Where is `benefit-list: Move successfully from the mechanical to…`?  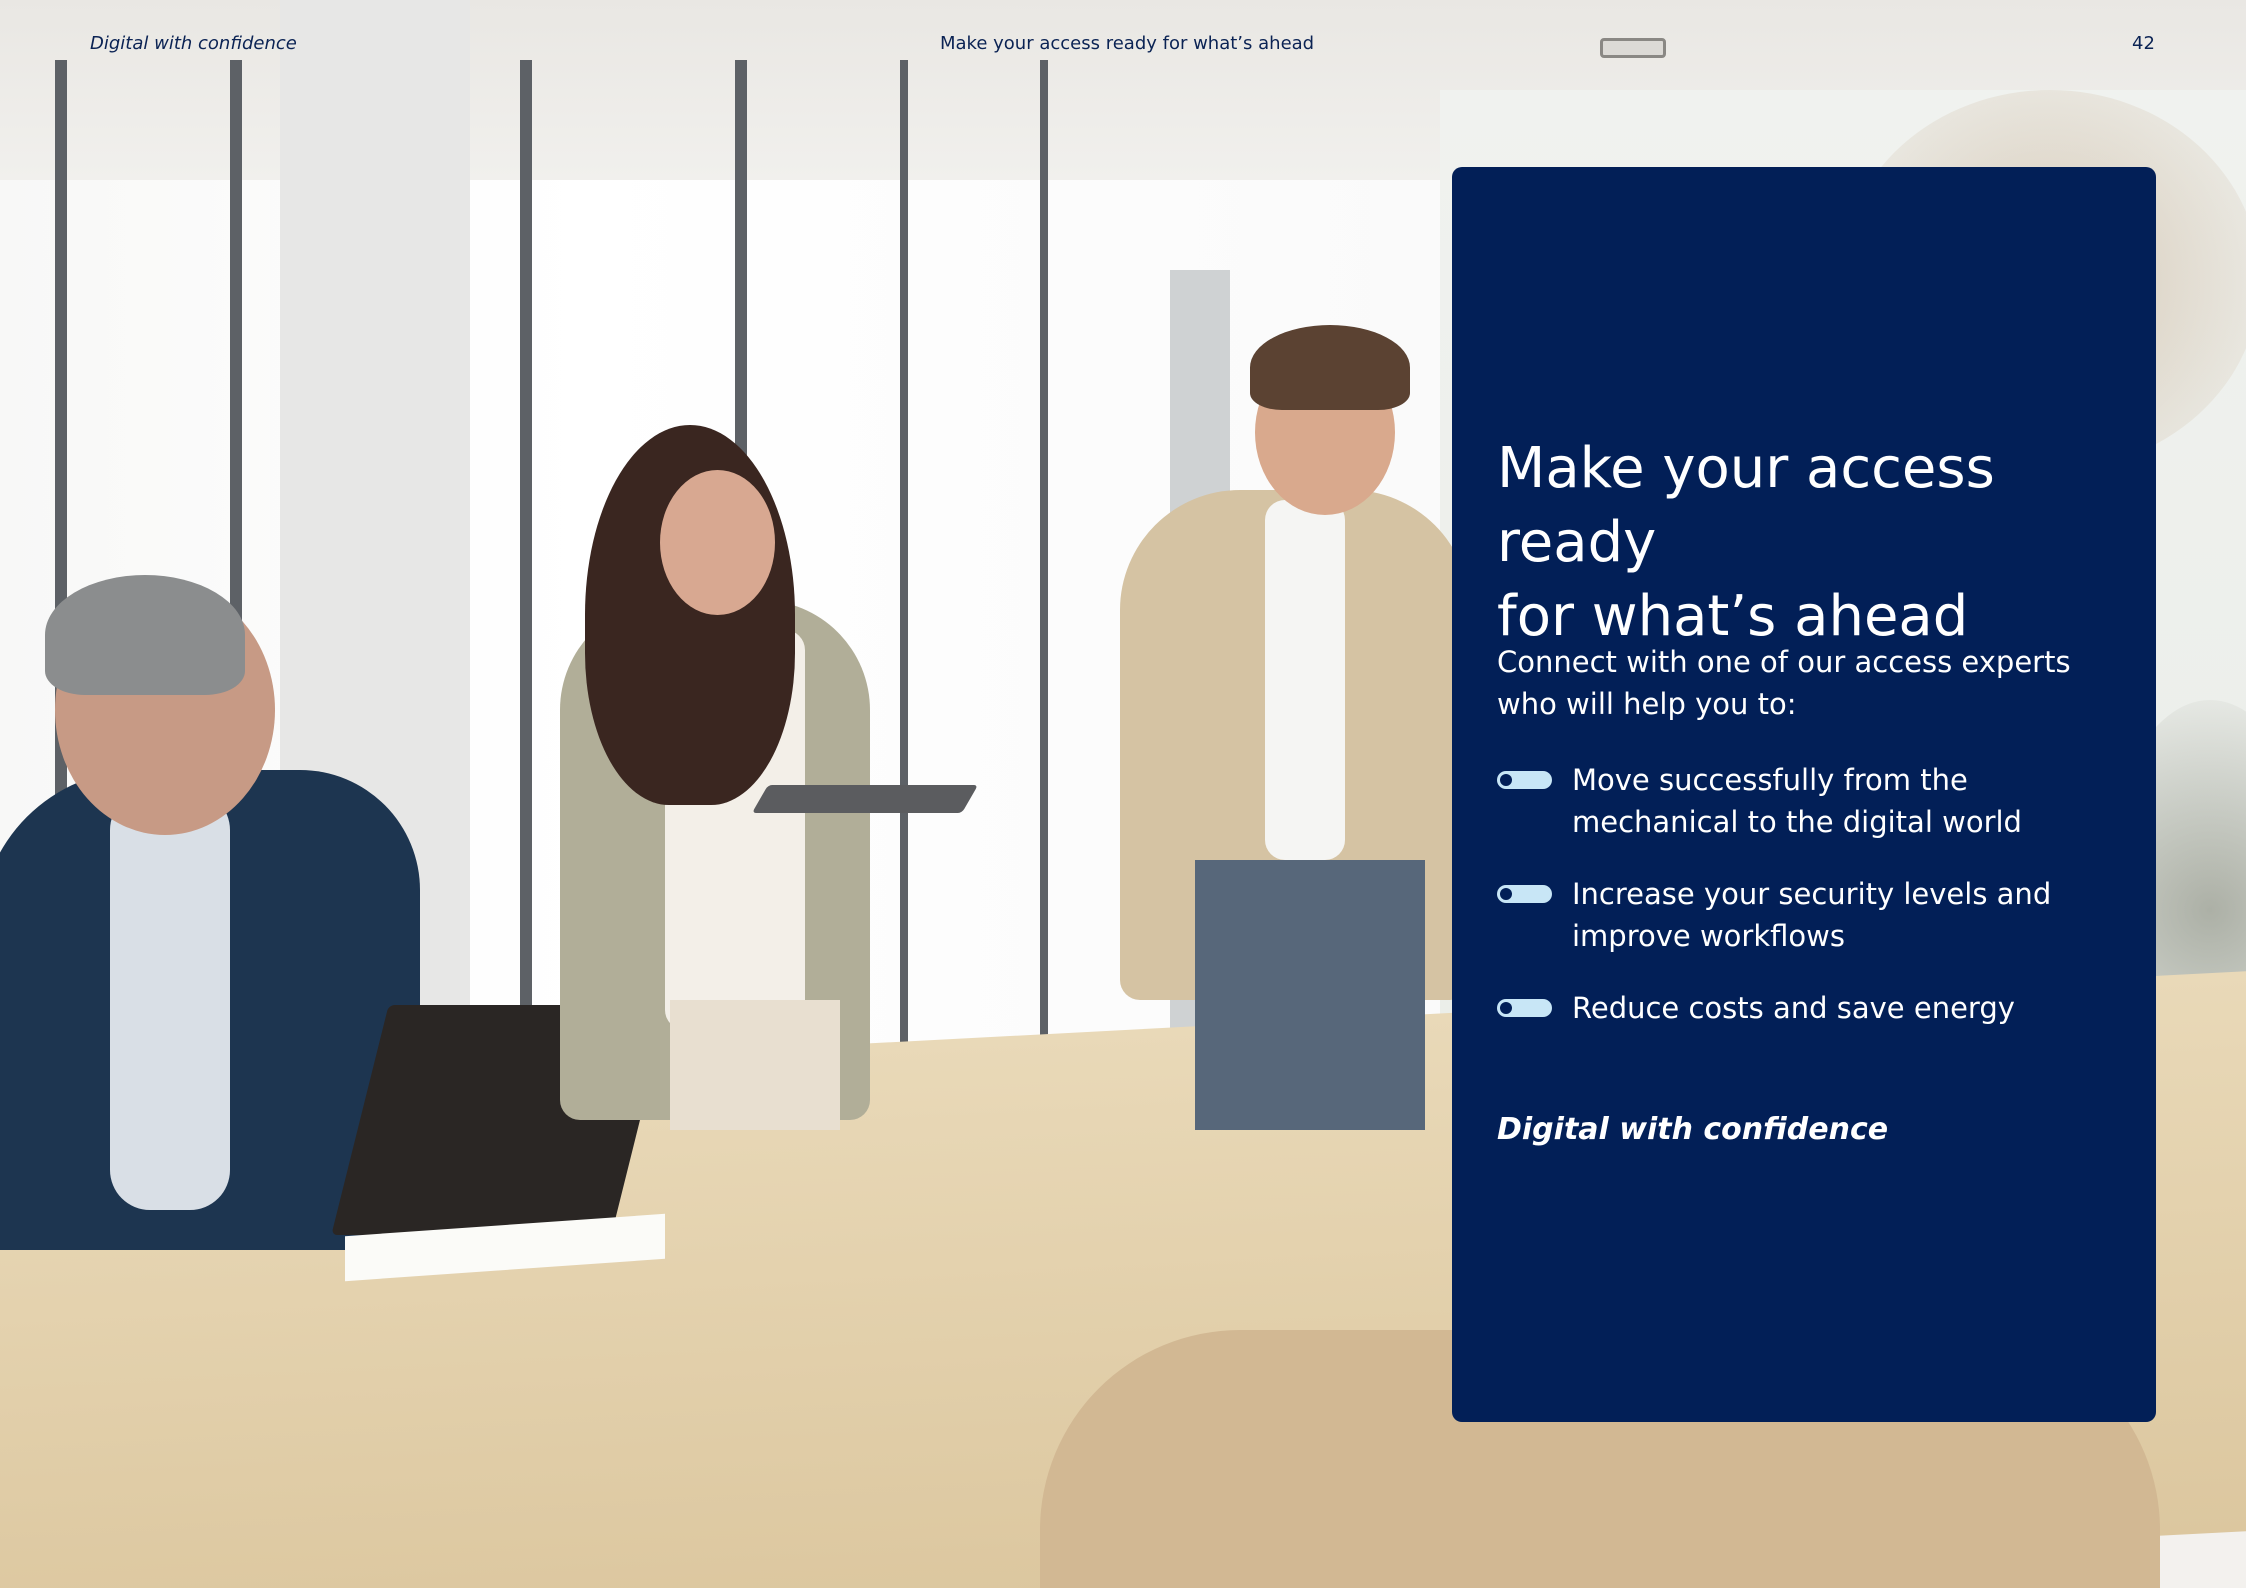
benefit-list: Move successfully from the mechanical to… is located at coordinates (1817, 909).